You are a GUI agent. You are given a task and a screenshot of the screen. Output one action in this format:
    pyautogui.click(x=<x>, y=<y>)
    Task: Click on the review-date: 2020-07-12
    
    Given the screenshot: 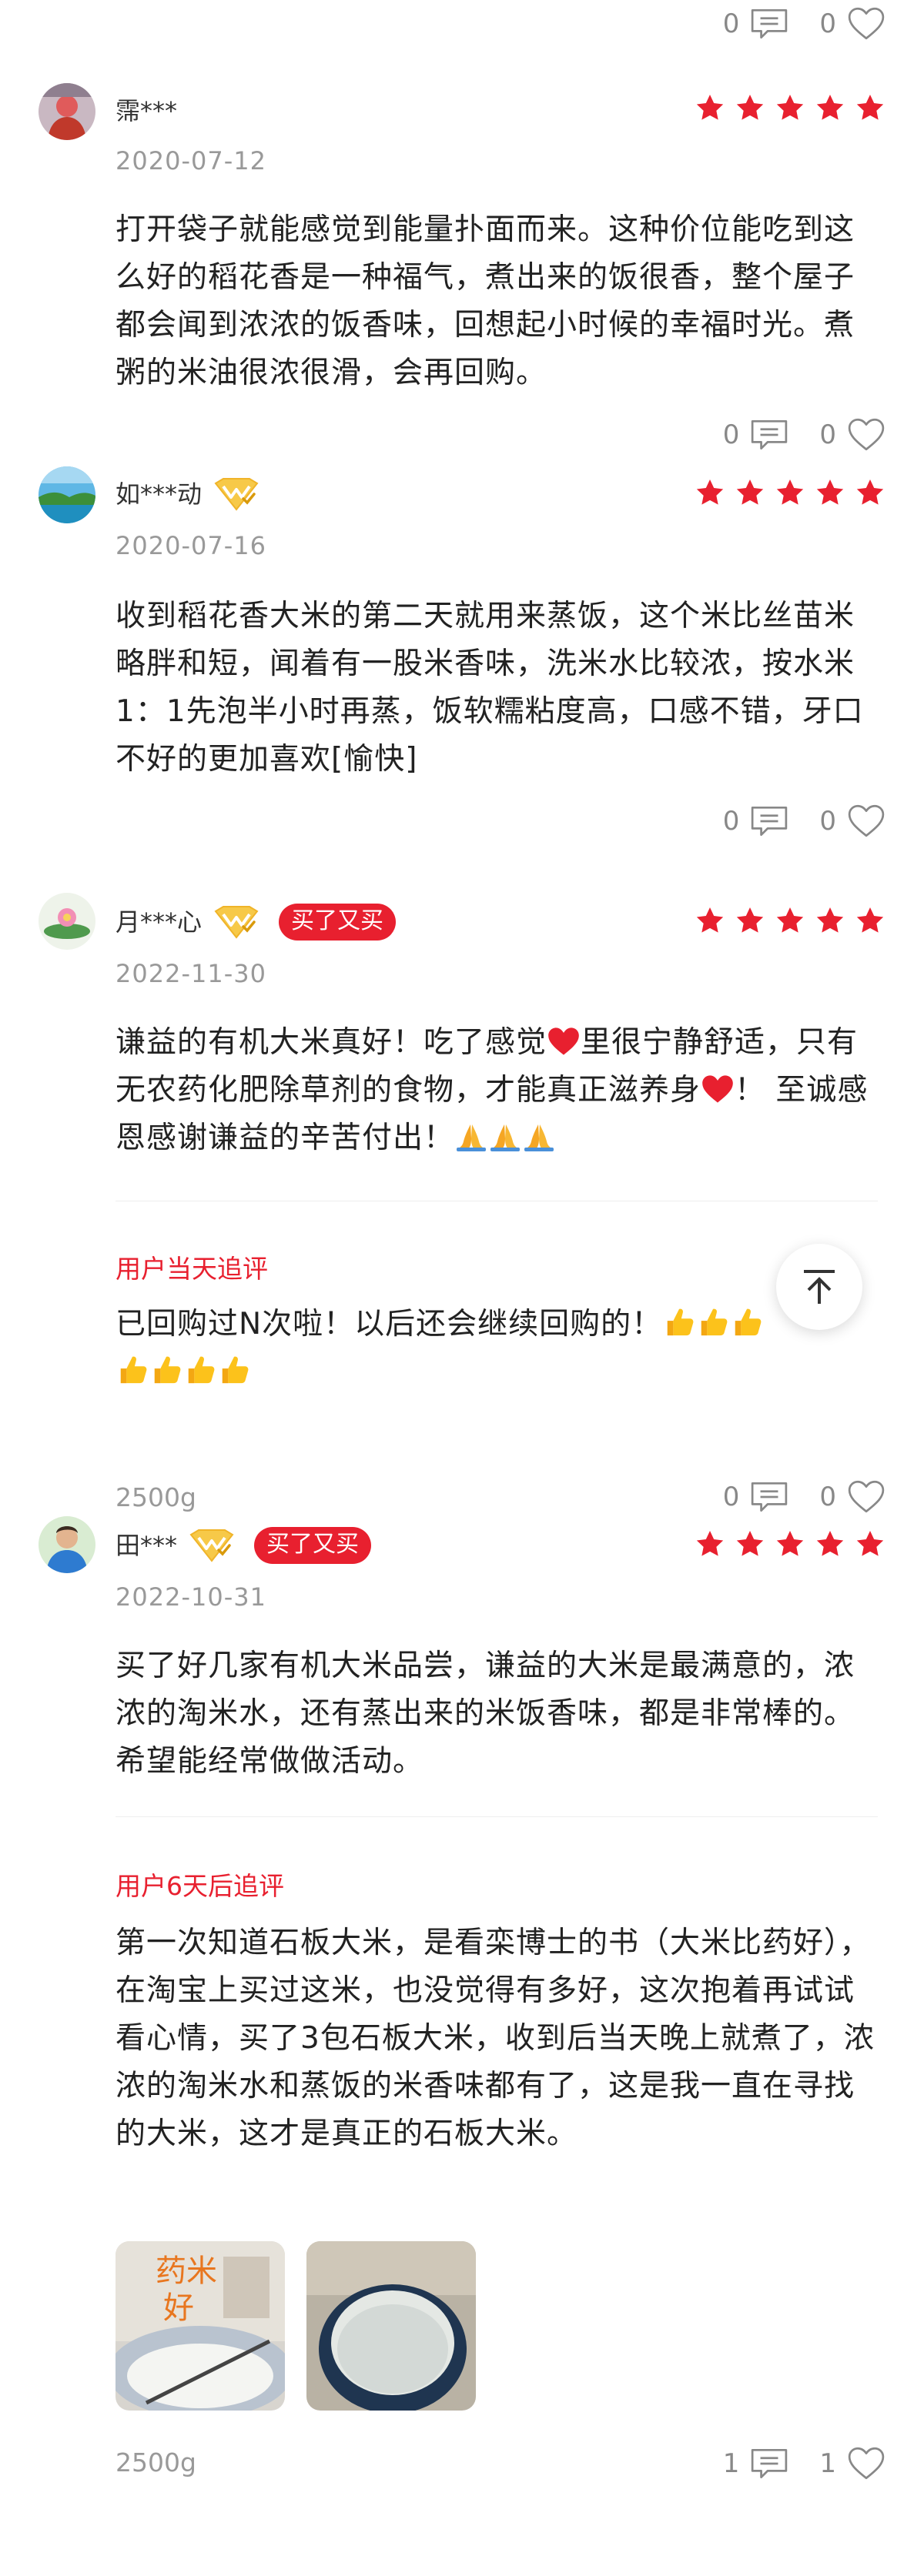 What is the action you would take?
    pyautogui.click(x=191, y=160)
    